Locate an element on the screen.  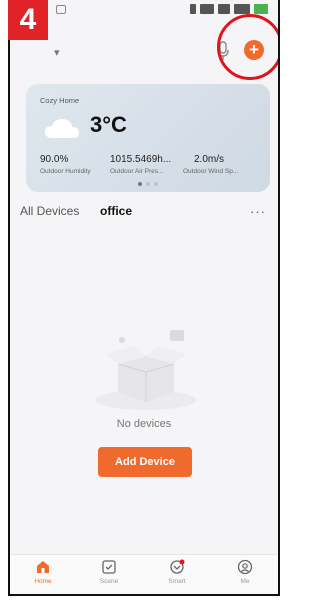
me-icon is located at coordinates (245, 567).